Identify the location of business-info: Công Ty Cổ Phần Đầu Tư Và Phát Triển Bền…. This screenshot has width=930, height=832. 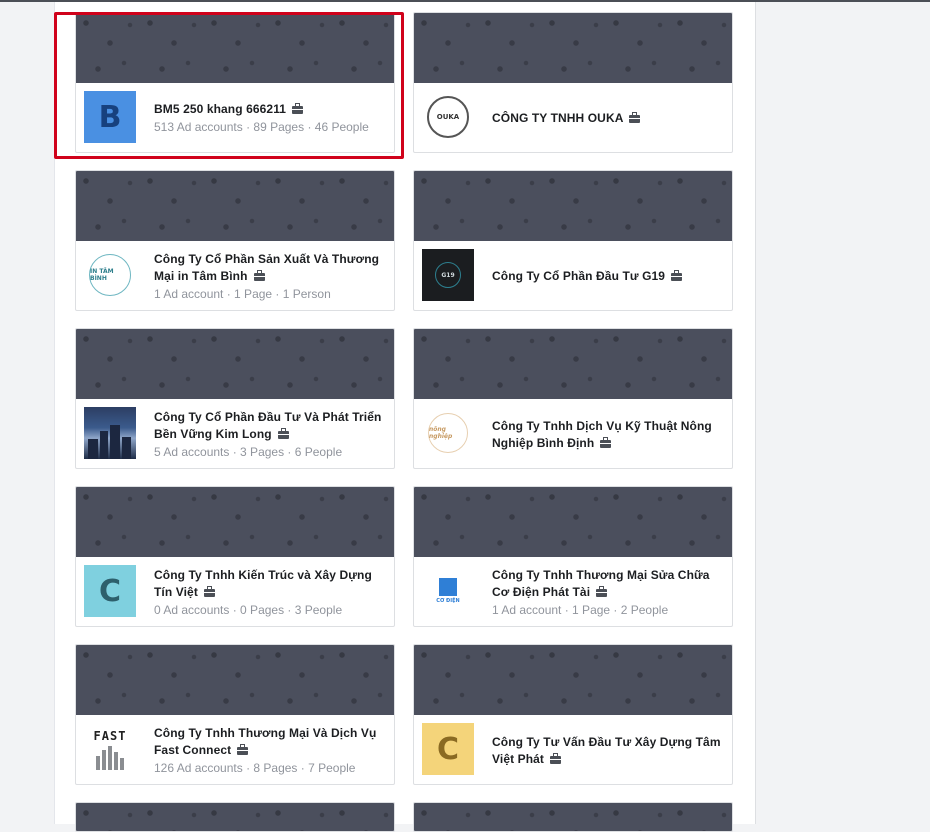
(270, 433).